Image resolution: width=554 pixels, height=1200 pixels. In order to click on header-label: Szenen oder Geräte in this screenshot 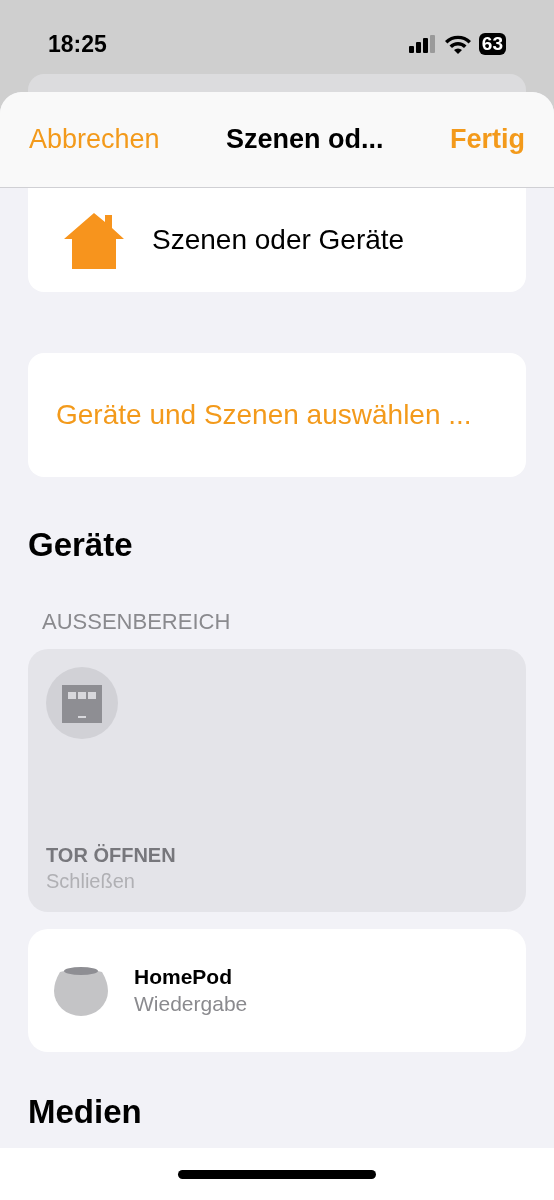, I will do `click(278, 240)`.